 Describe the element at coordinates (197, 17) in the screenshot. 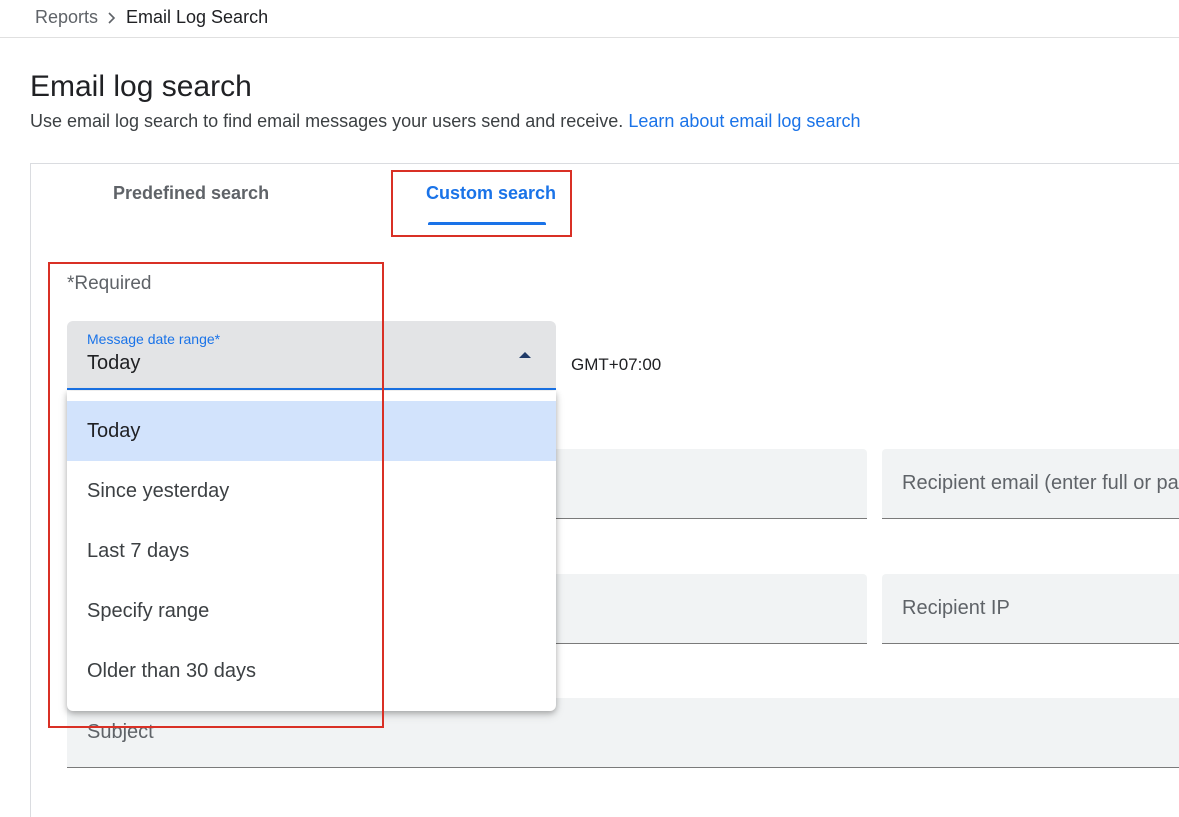

I see `breadcrumb-current: Email Log Search` at that location.